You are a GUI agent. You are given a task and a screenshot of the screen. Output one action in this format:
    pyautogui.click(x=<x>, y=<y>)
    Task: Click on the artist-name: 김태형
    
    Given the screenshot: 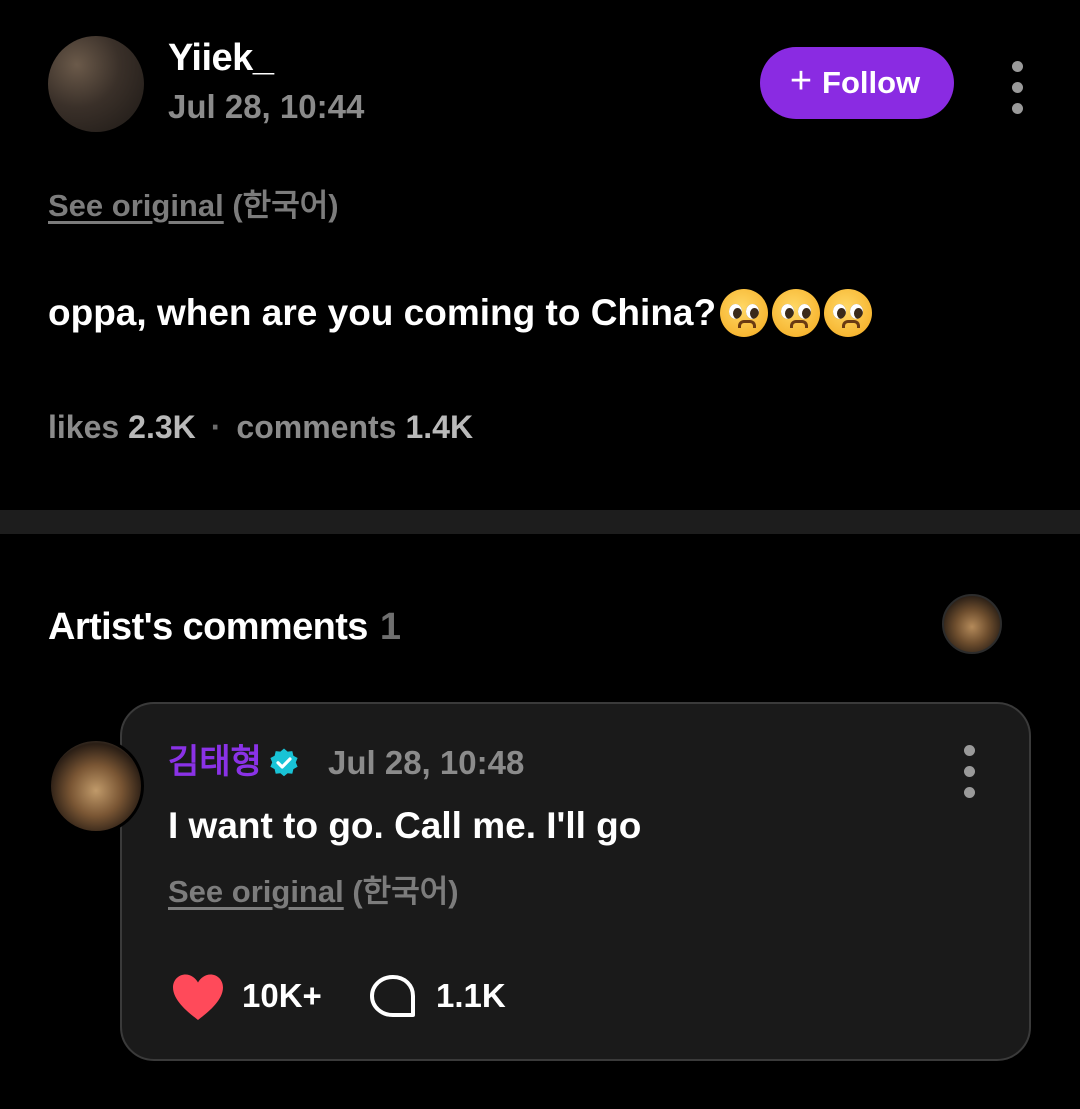 What is the action you would take?
    pyautogui.click(x=215, y=762)
    